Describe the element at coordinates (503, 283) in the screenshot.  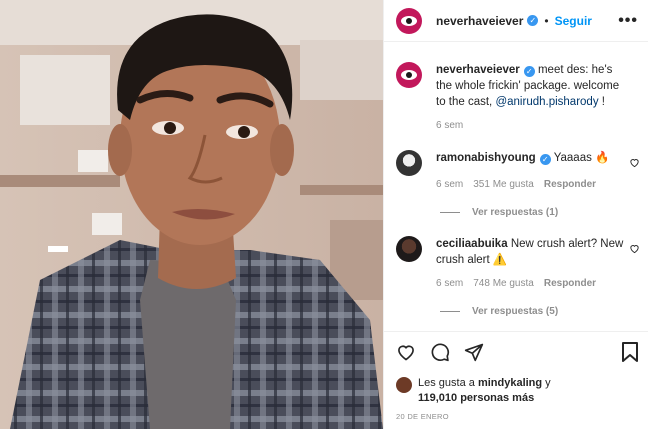
I see `comment-likes: 748 Me gusta` at that location.